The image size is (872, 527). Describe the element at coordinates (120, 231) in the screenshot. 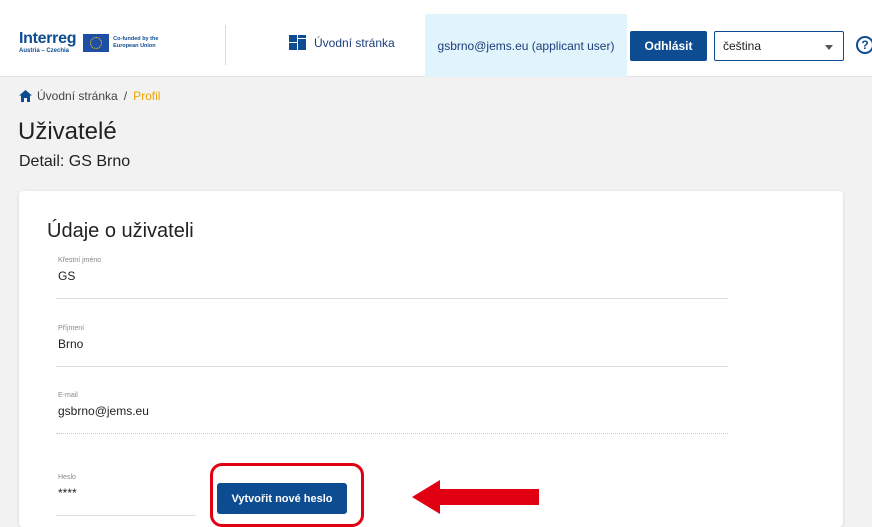

I see `card-title: Údaje o uživateli` at that location.